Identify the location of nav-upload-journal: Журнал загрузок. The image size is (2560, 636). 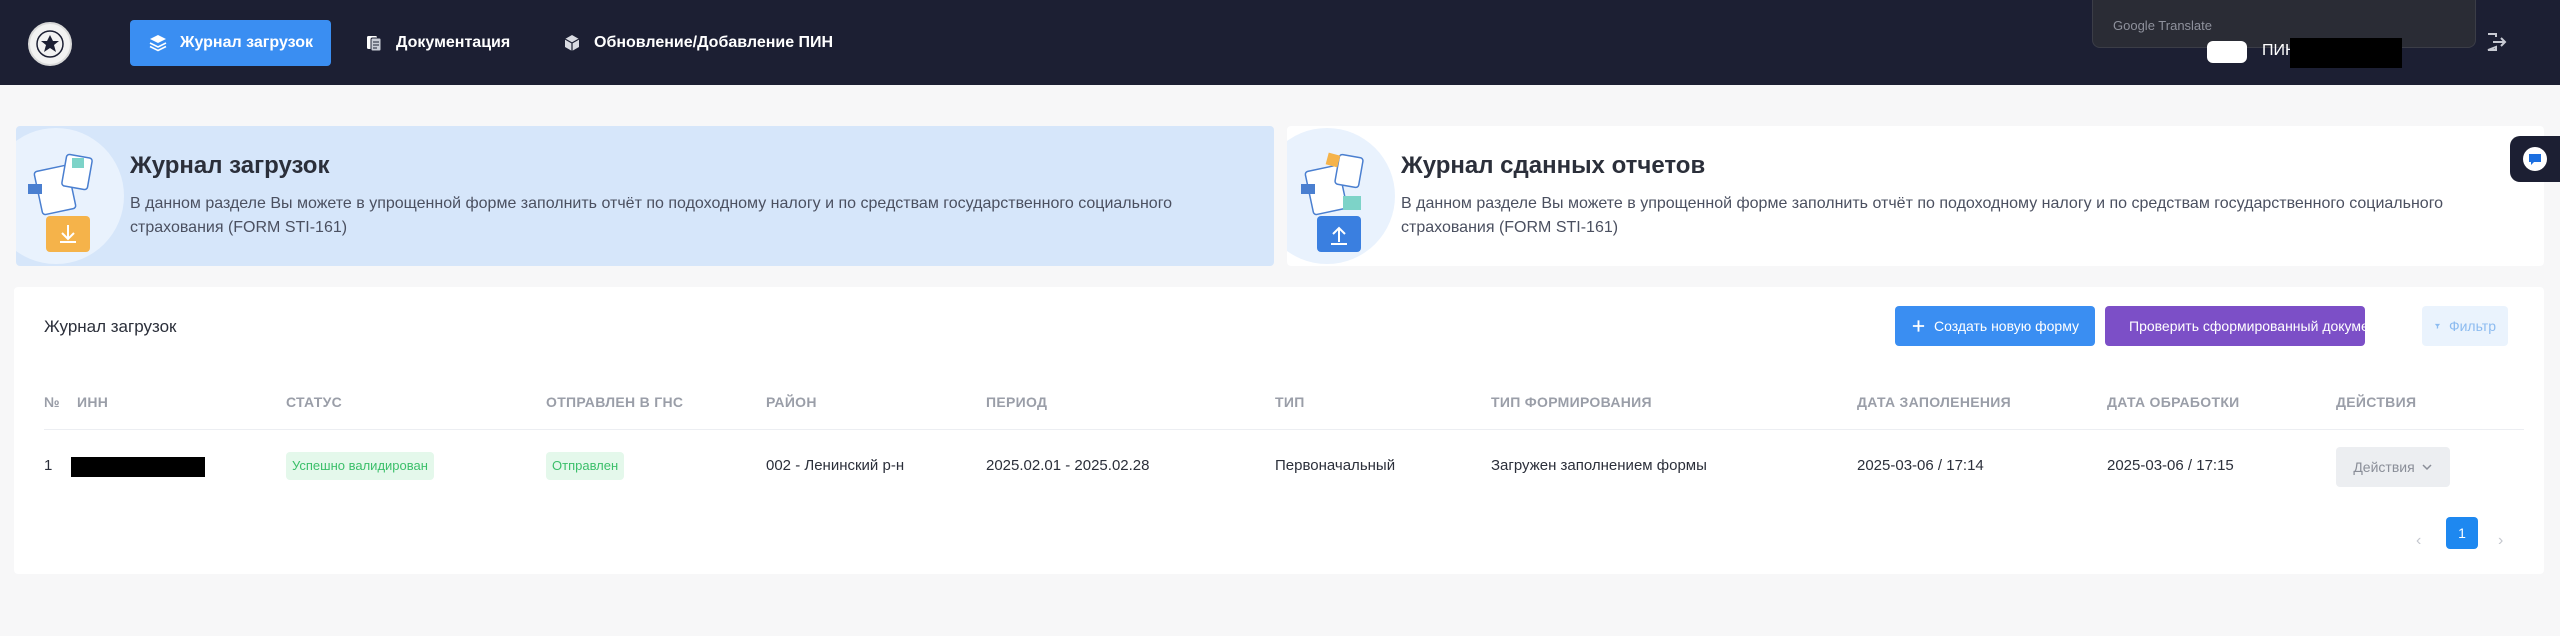
(230, 43).